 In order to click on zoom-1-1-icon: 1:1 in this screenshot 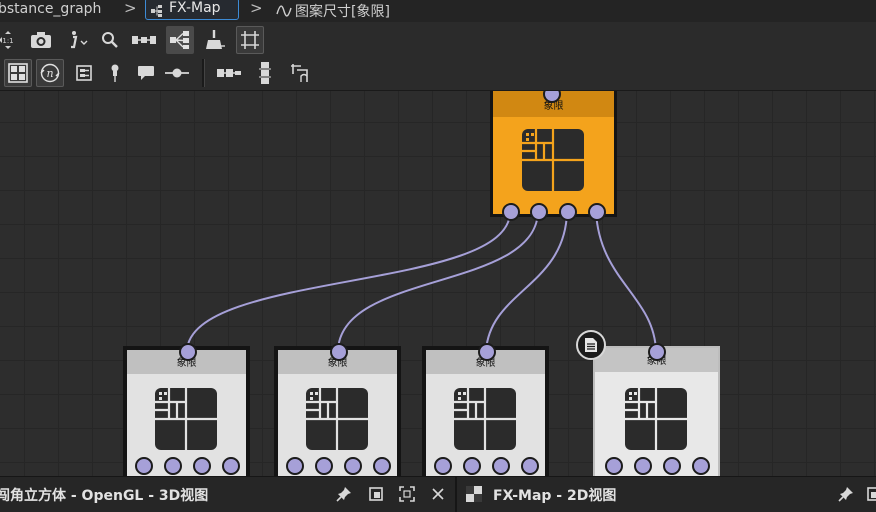, I will do `click(11, 40)`.